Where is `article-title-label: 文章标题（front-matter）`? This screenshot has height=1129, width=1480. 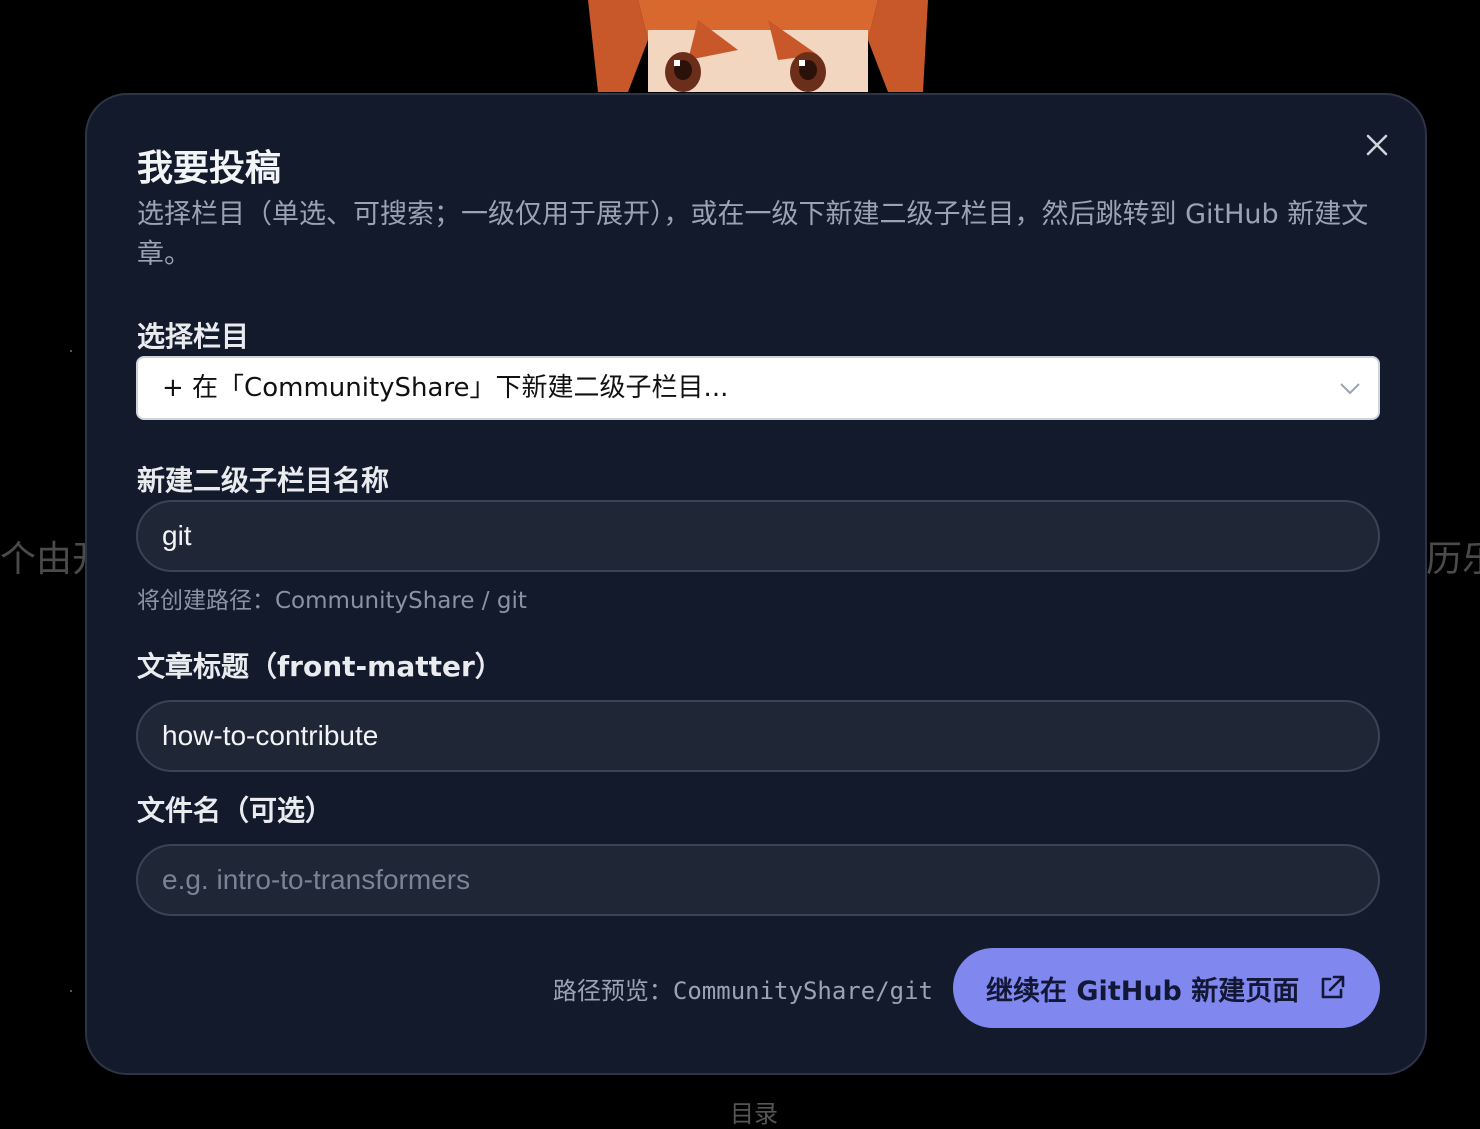
article-title-label: 文章标题（front-matter） is located at coordinates (320, 666).